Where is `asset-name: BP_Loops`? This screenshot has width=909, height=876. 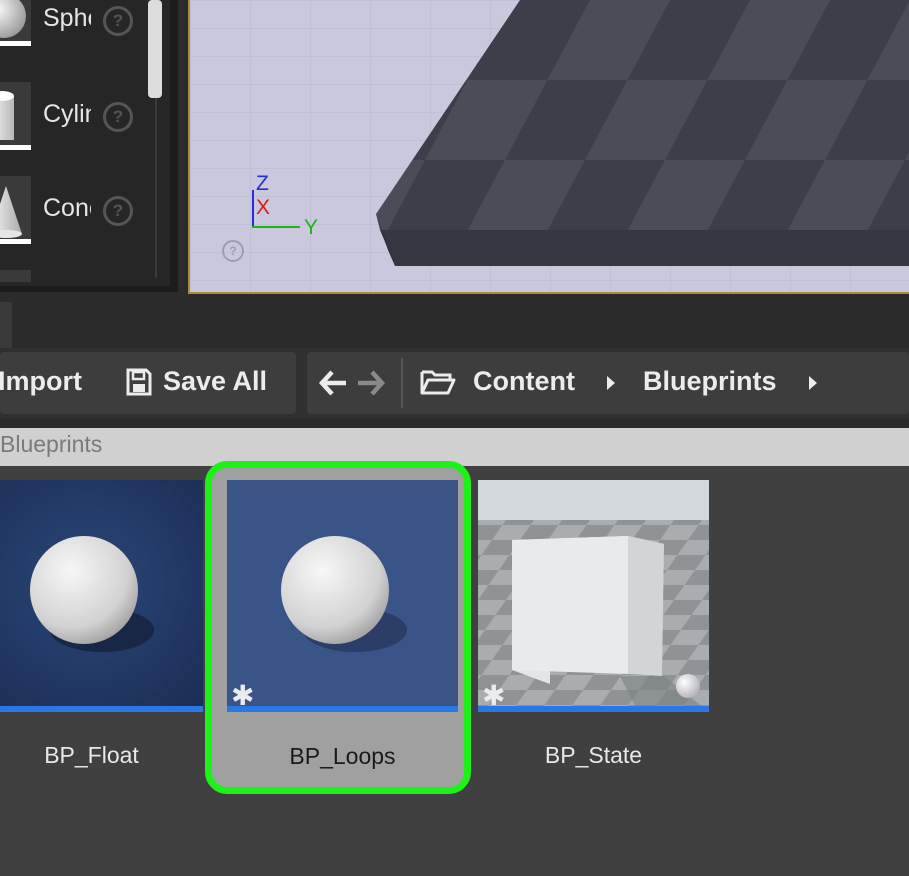
asset-name: BP_Loops is located at coordinates (342, 756).